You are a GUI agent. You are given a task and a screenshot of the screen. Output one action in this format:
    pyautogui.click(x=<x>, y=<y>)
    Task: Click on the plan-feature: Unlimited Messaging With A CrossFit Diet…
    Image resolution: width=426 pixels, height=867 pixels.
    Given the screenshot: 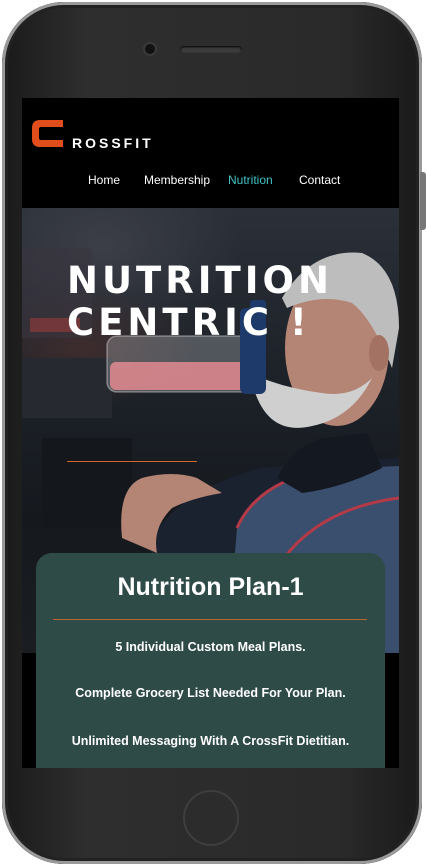 What is the action you would take?
    pyautogui.click(x=210, y=741)
    